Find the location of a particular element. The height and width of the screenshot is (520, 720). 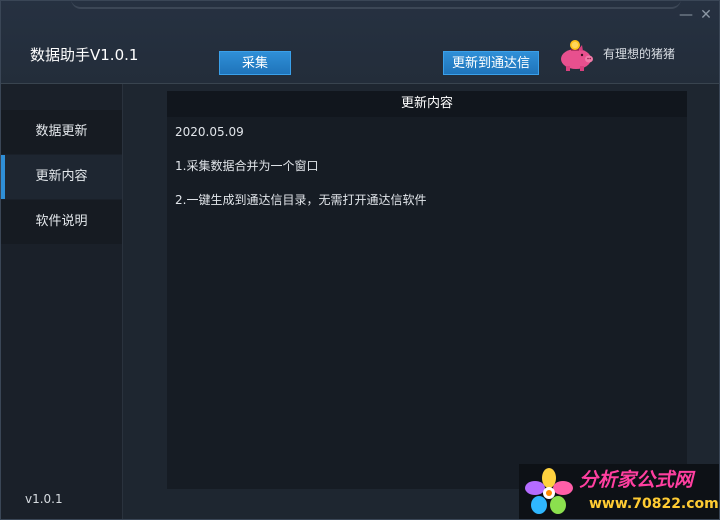

app-title: 数据助手V1.0.1 is located at coordinates (84, 55).